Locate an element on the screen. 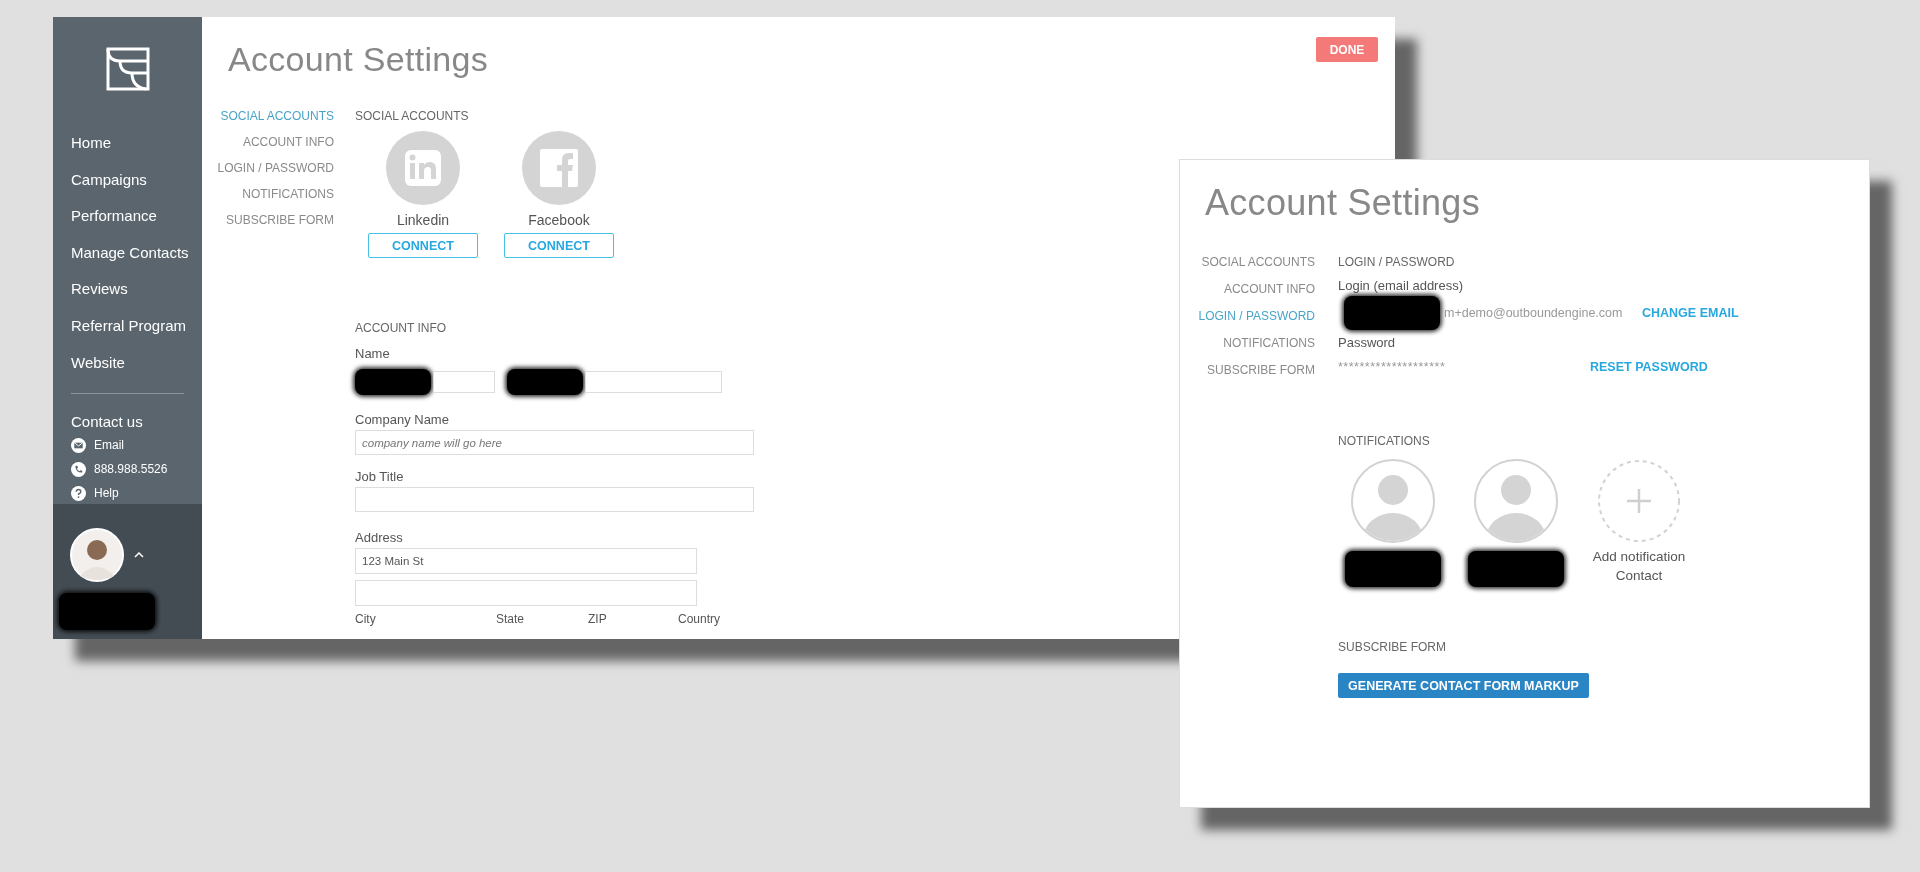 The image size is (1920, 872). sidebar-item: Home is located at coordinates (91, 143).